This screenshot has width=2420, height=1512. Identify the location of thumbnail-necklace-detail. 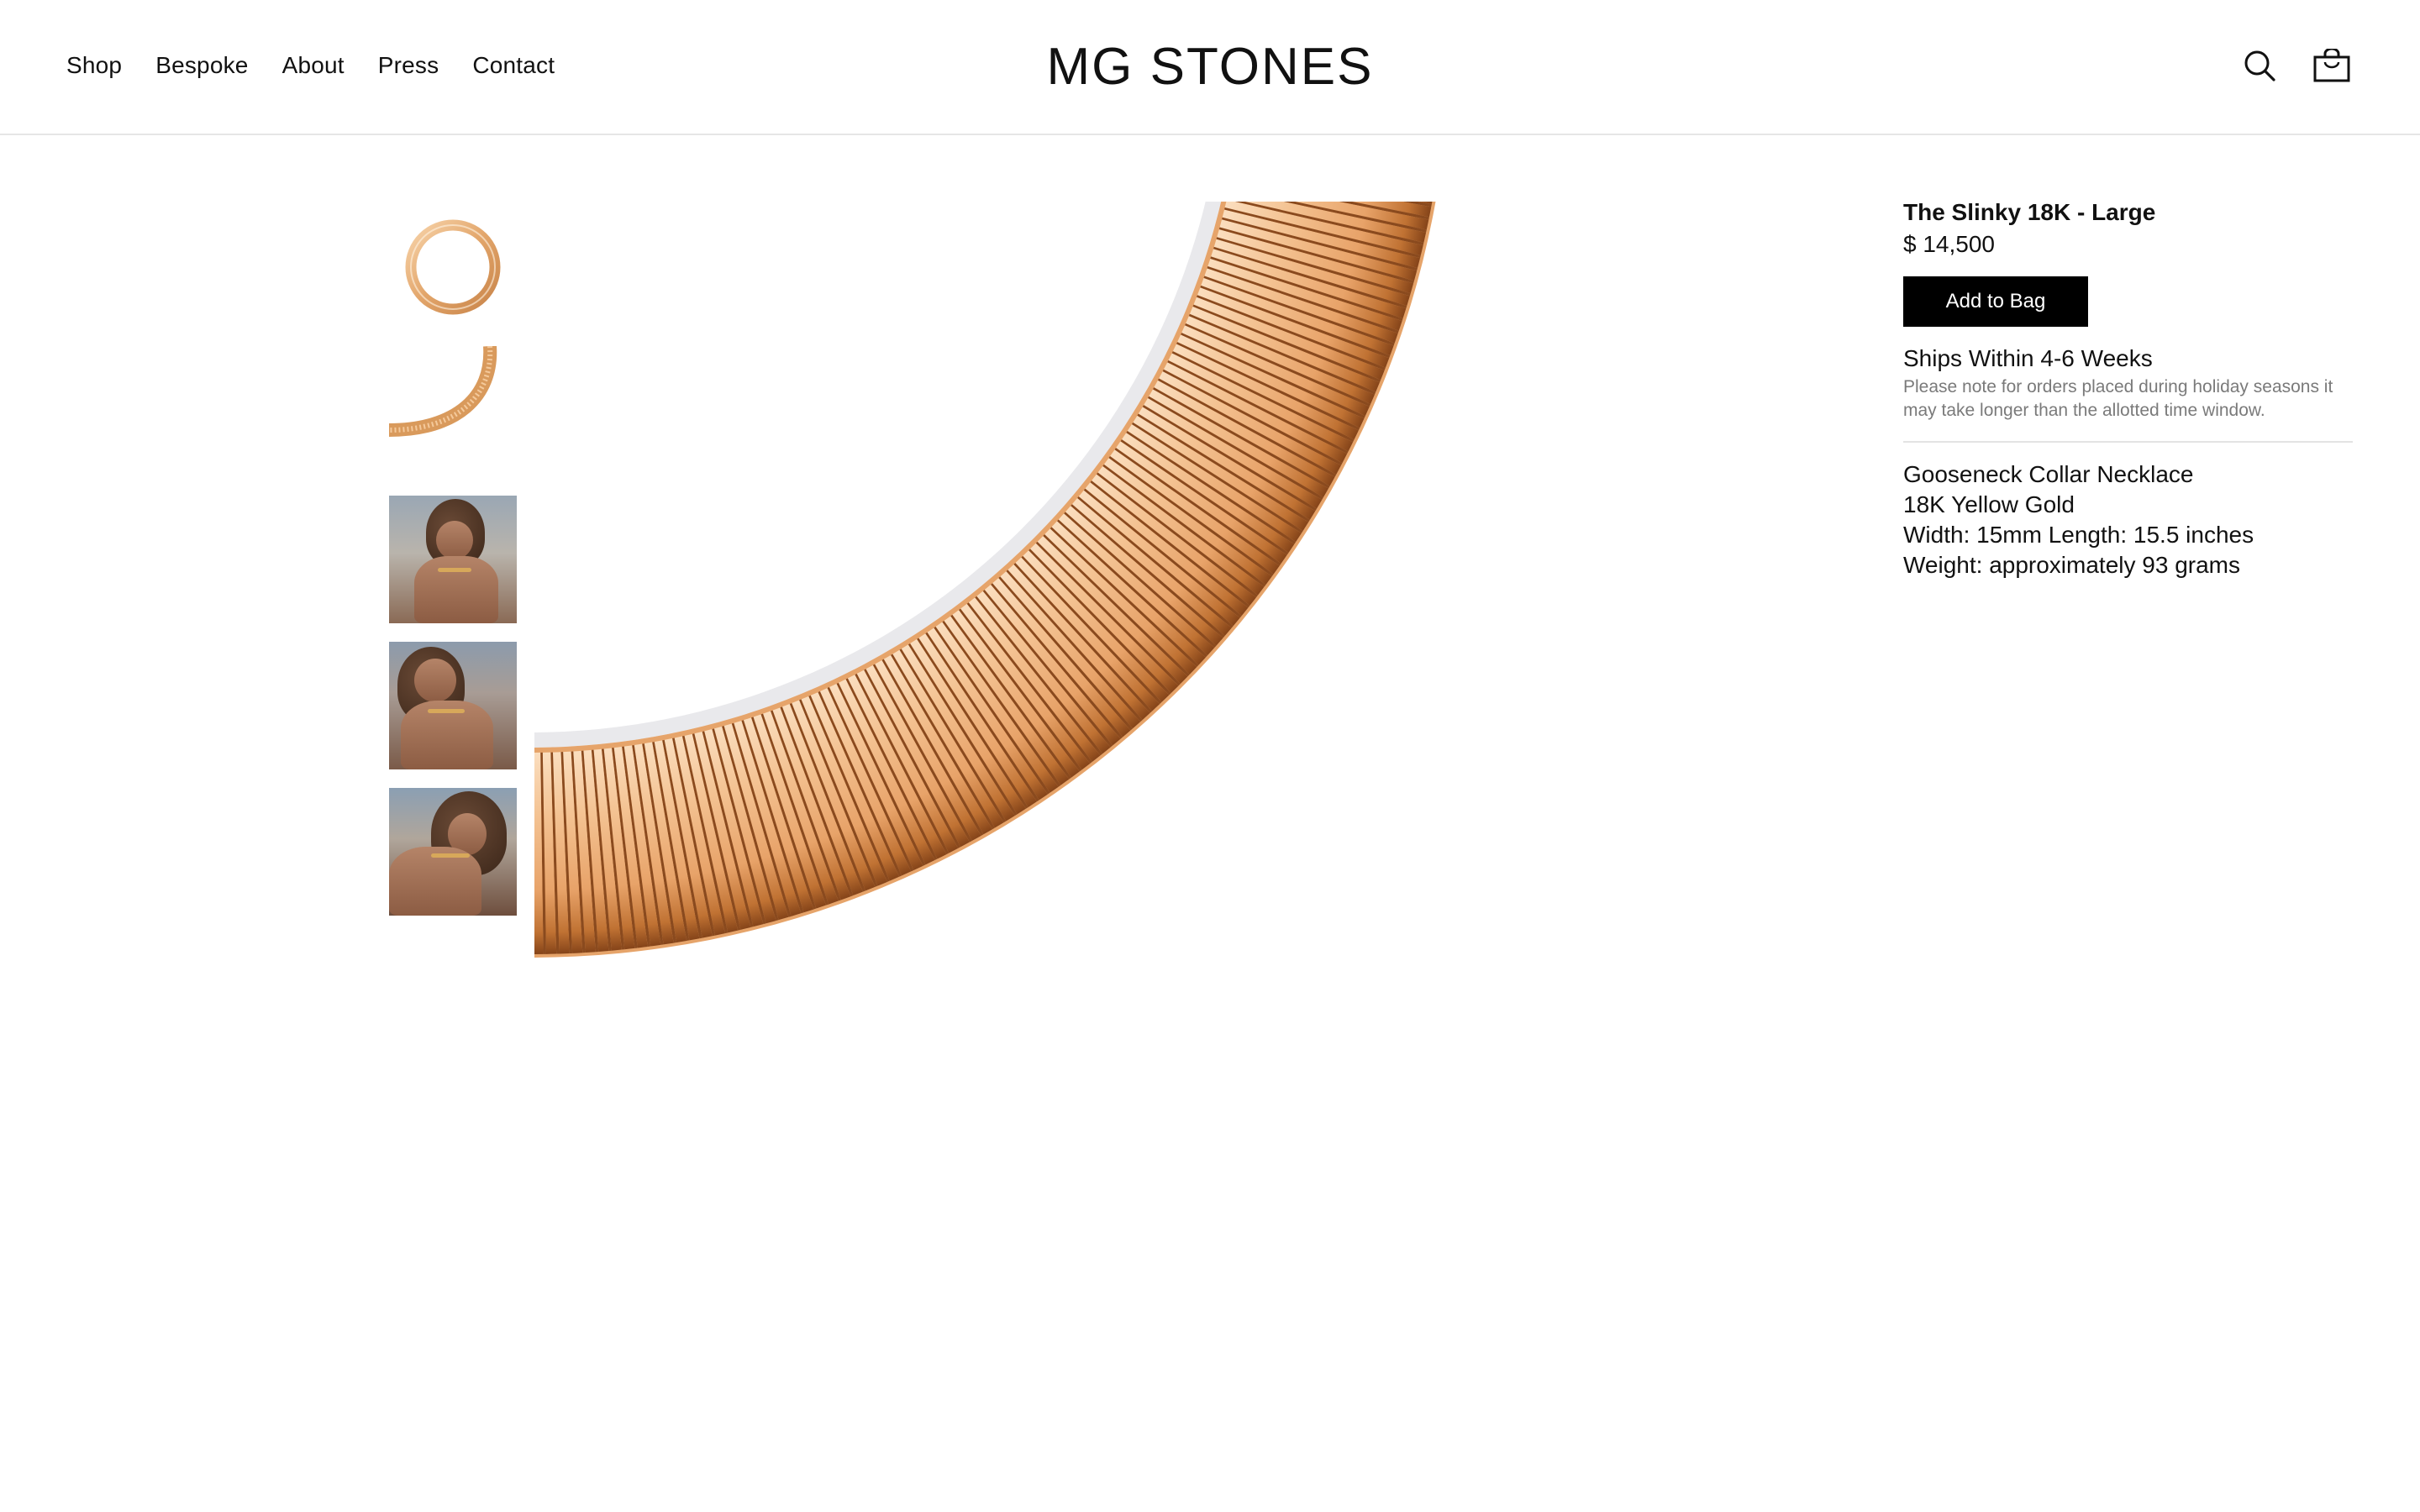
(453, 395).